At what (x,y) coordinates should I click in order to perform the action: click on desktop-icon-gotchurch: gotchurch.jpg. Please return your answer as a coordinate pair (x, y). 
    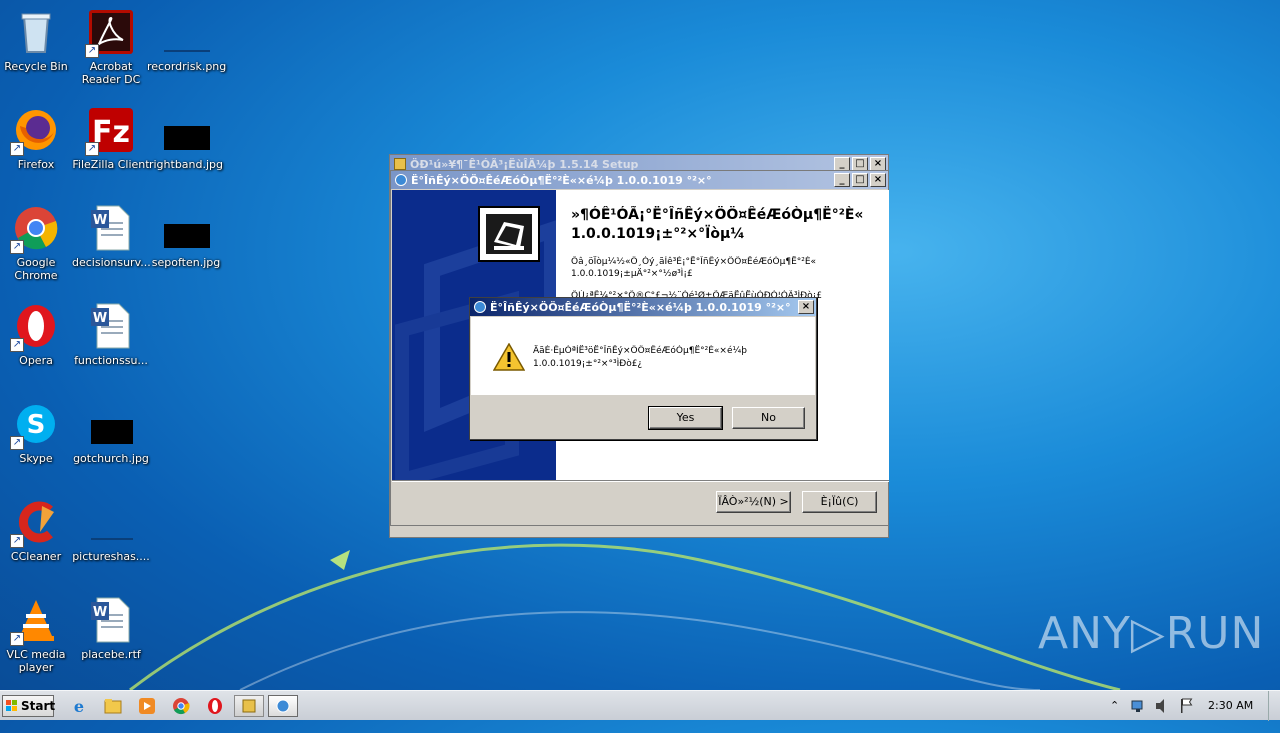
    Looking at the image, I should click on (111, 432).